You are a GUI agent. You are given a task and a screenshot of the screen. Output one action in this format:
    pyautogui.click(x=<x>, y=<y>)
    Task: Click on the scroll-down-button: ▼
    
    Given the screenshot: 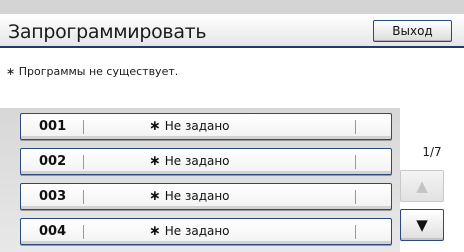 What is the action you would take?
    pyautogui.click(x=422, y=225)
    